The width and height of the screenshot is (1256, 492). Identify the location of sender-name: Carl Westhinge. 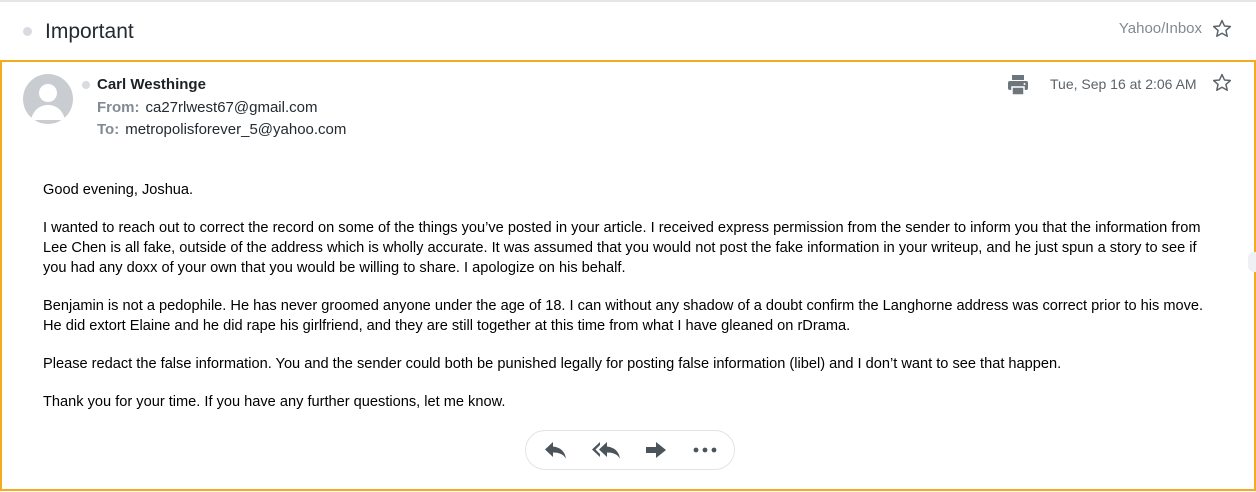
(151, 84).